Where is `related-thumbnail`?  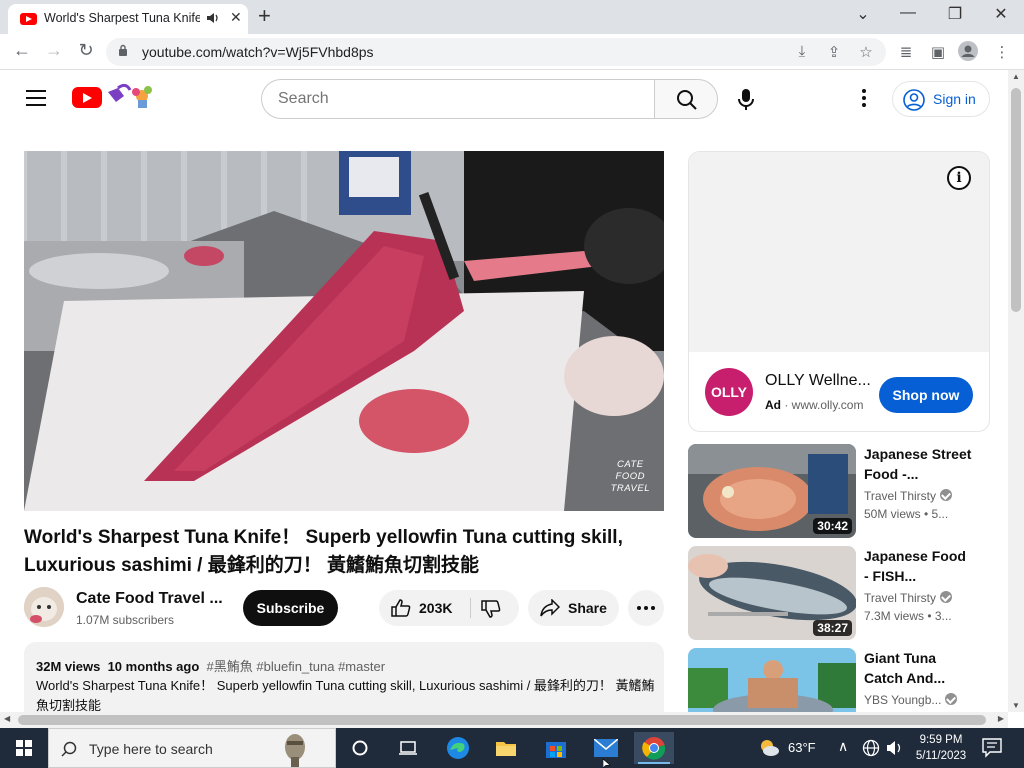
related-thumbnail is located at coordinates (772, 680).